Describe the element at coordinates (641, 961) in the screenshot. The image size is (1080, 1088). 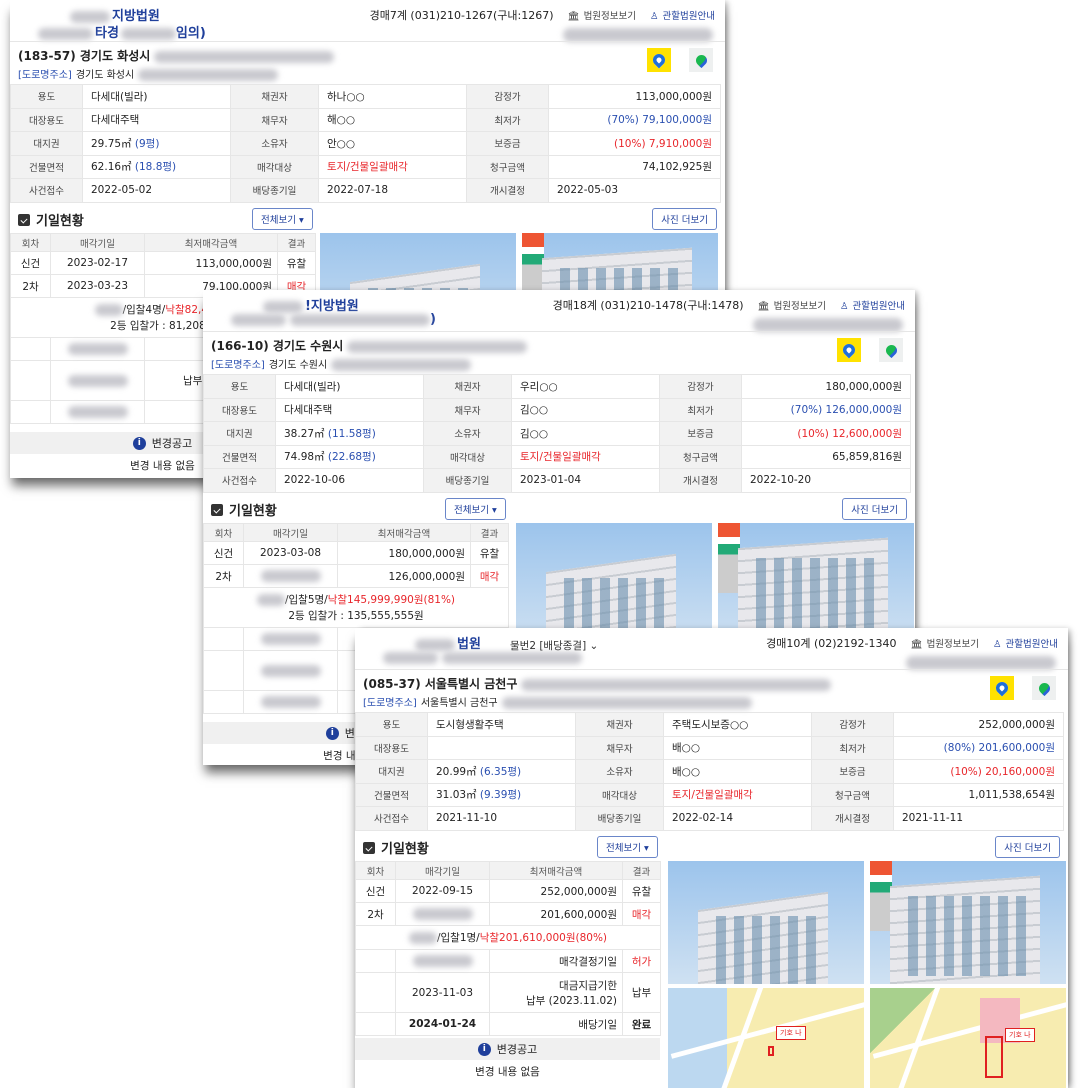
I see `detail-result: 허가` at that location.